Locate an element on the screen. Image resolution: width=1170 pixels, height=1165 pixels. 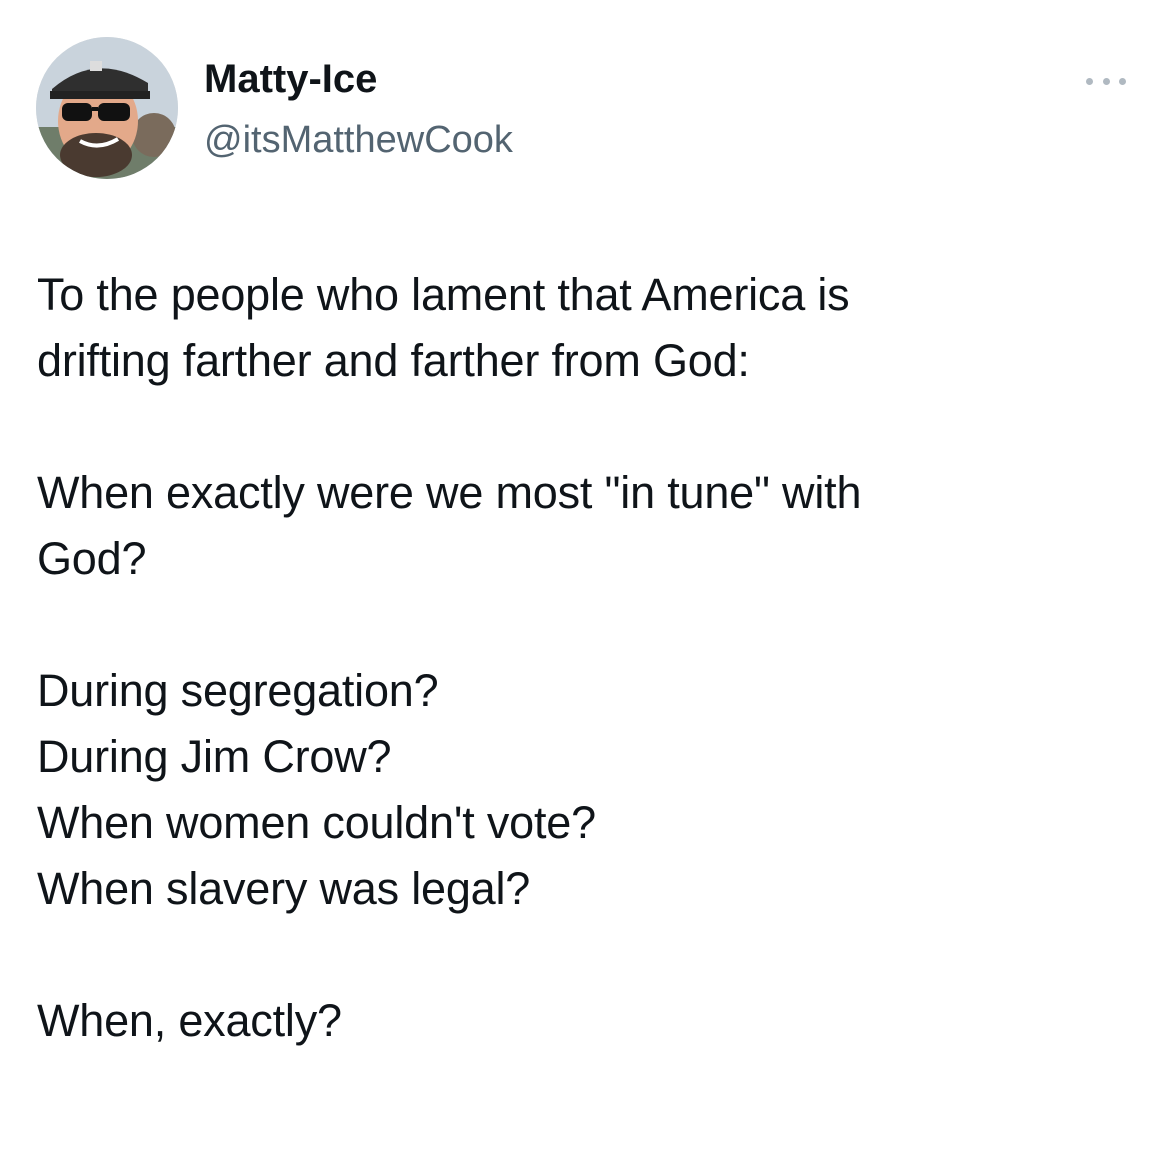
tweet-header: Matty-Ice @itsMatthewCook is located at coordinates (585, 108).